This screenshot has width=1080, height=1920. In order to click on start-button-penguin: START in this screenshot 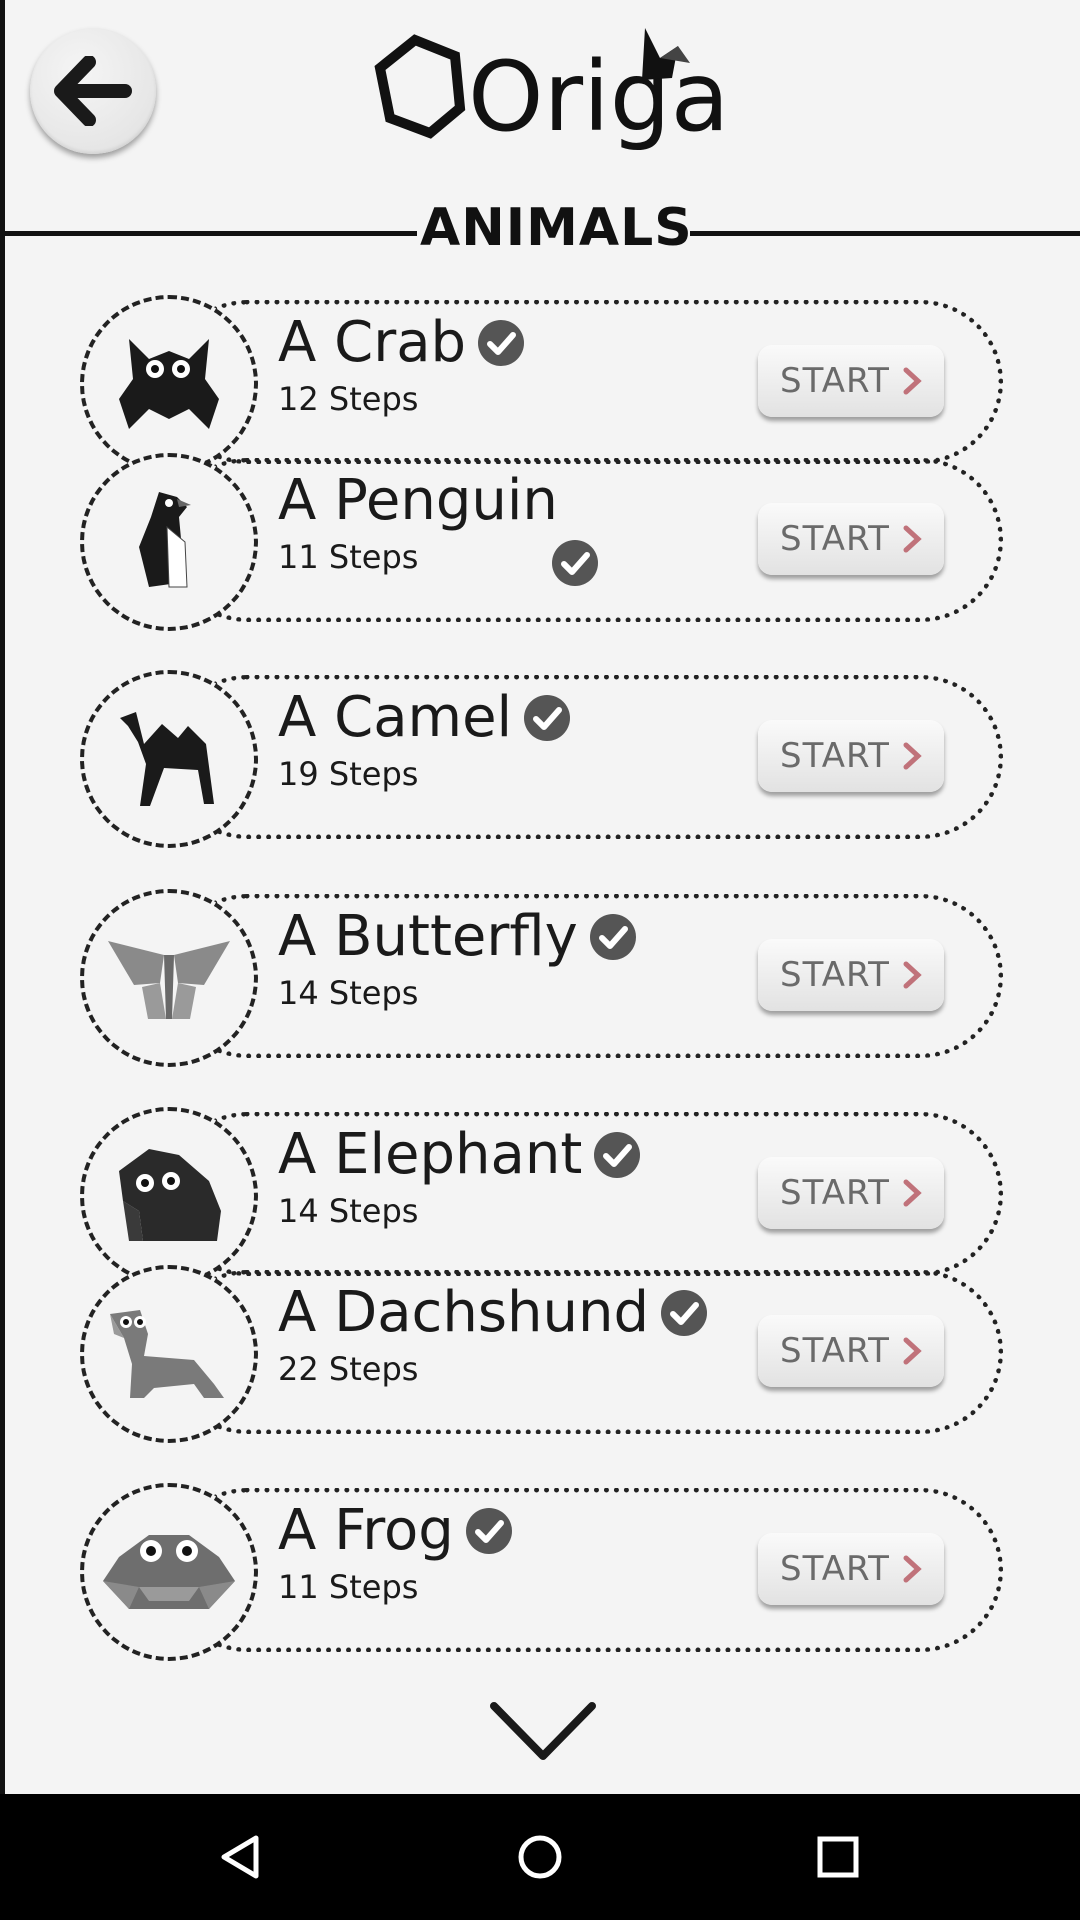, I will do `click(851, 539)`.